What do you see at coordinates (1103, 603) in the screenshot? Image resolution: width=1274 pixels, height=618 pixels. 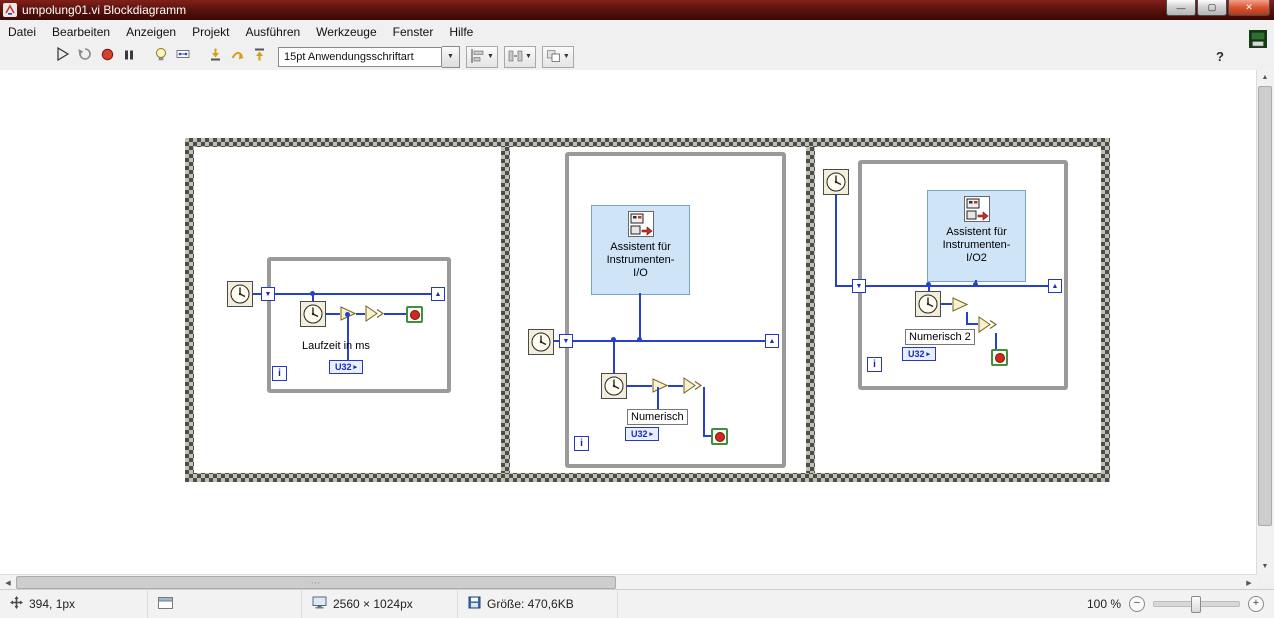 I see `zoom-level-value: 100 %` at bounding box center [1103, 603].